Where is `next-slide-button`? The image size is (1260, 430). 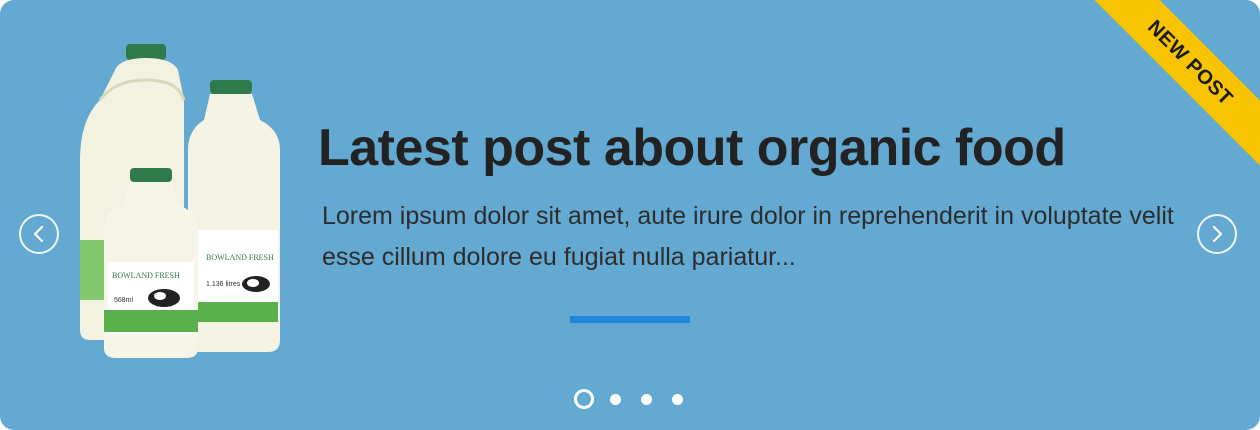 next-slide-button is located at coordinates (1217, 234).